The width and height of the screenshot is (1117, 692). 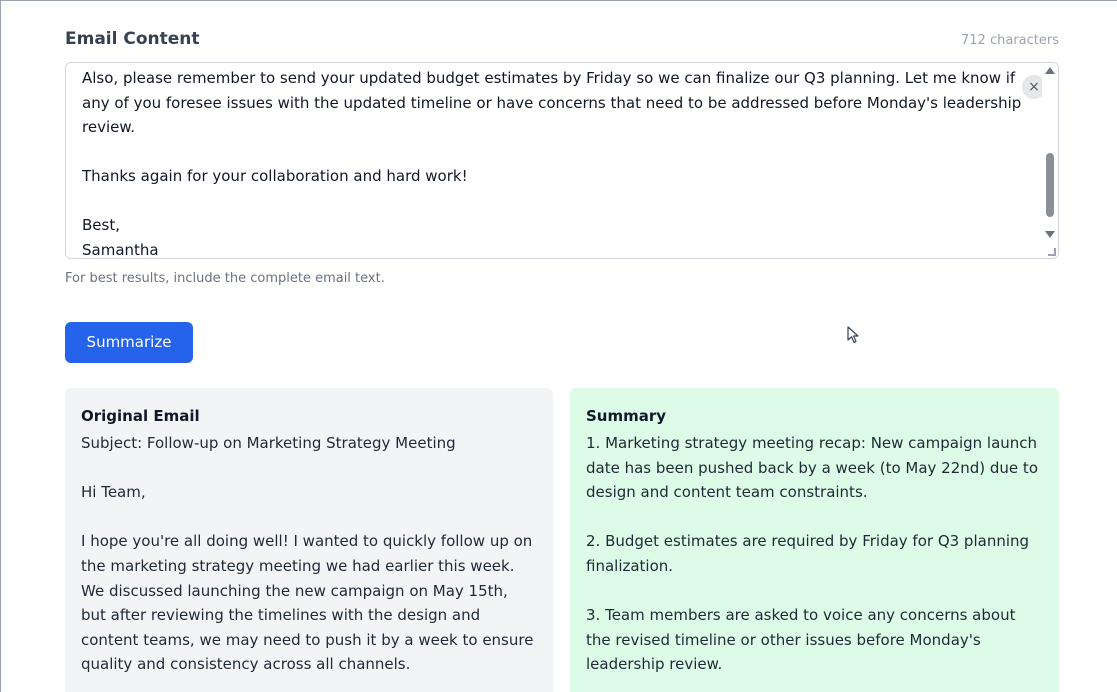 What do you see at coordinates (129, 342) in the screenshot?
I see `summarize-button: Summarize` at bounding box center [129, 342].